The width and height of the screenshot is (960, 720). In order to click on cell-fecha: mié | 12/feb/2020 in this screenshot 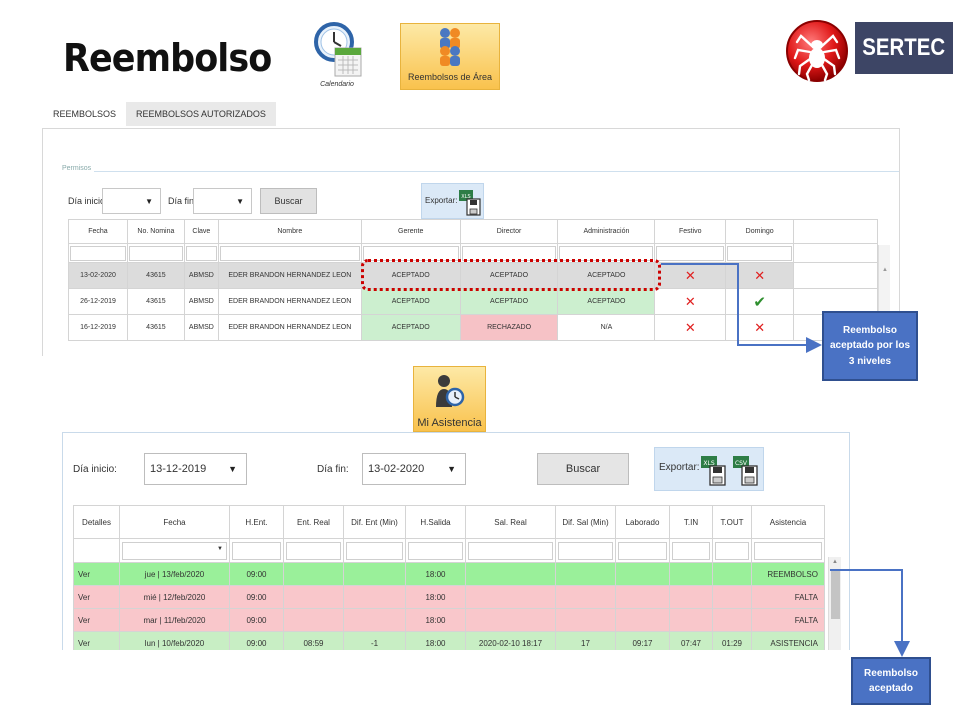, I will do `click(174, 597)`.